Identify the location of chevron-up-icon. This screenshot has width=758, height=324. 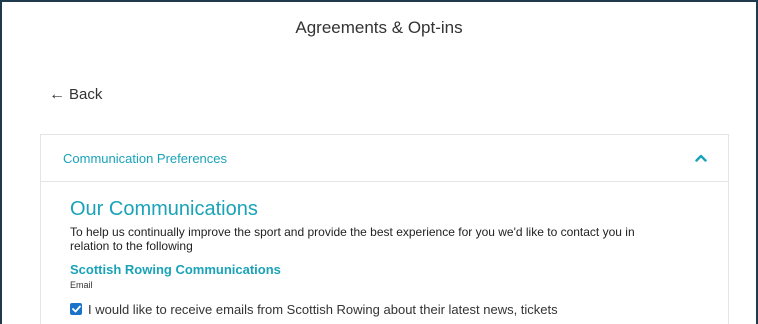
(701, 158).